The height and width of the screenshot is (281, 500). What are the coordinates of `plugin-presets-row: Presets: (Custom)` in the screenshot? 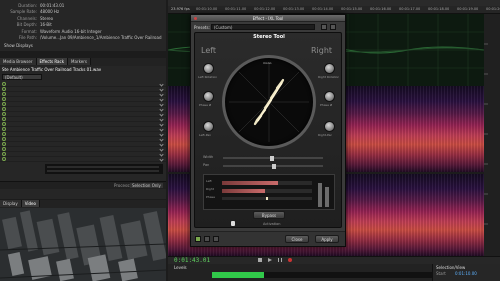 It's located at (268, 27).